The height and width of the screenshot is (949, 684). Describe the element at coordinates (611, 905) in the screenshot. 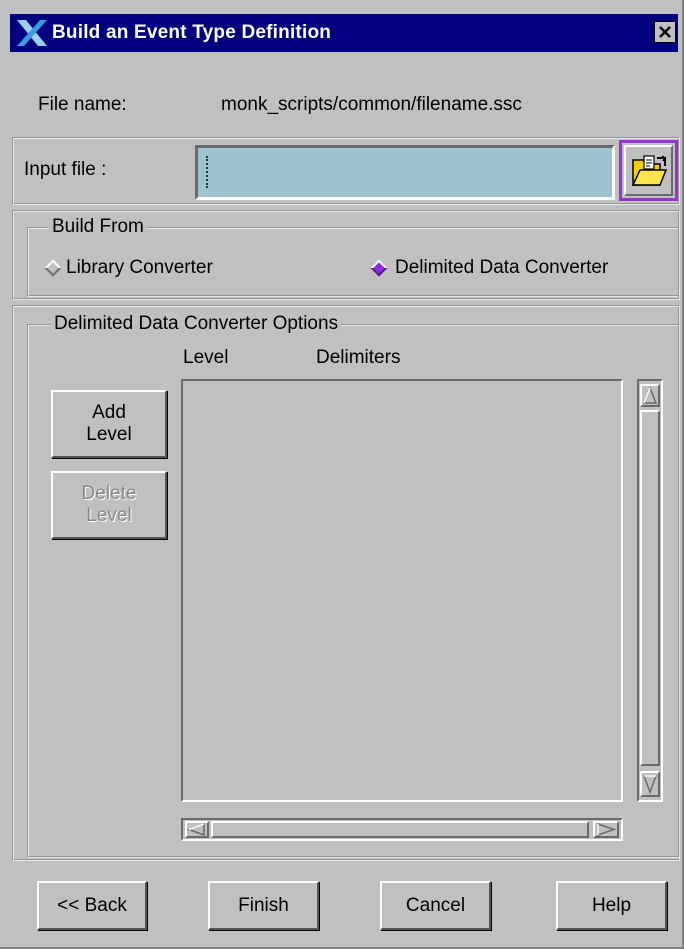

I see `help-button: Help` at that location.